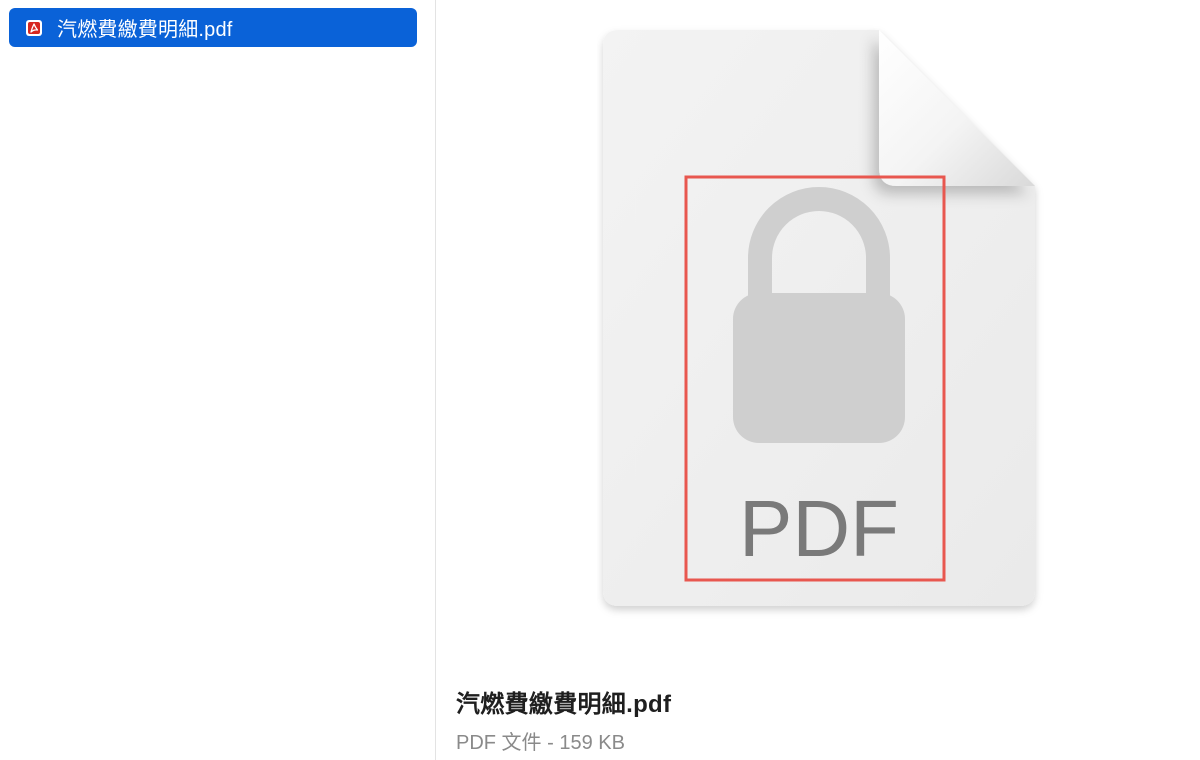  What do you see at coordinates (957, 108) in the screenshot?
I see `folded-corner` at bounding box center [957, 108].